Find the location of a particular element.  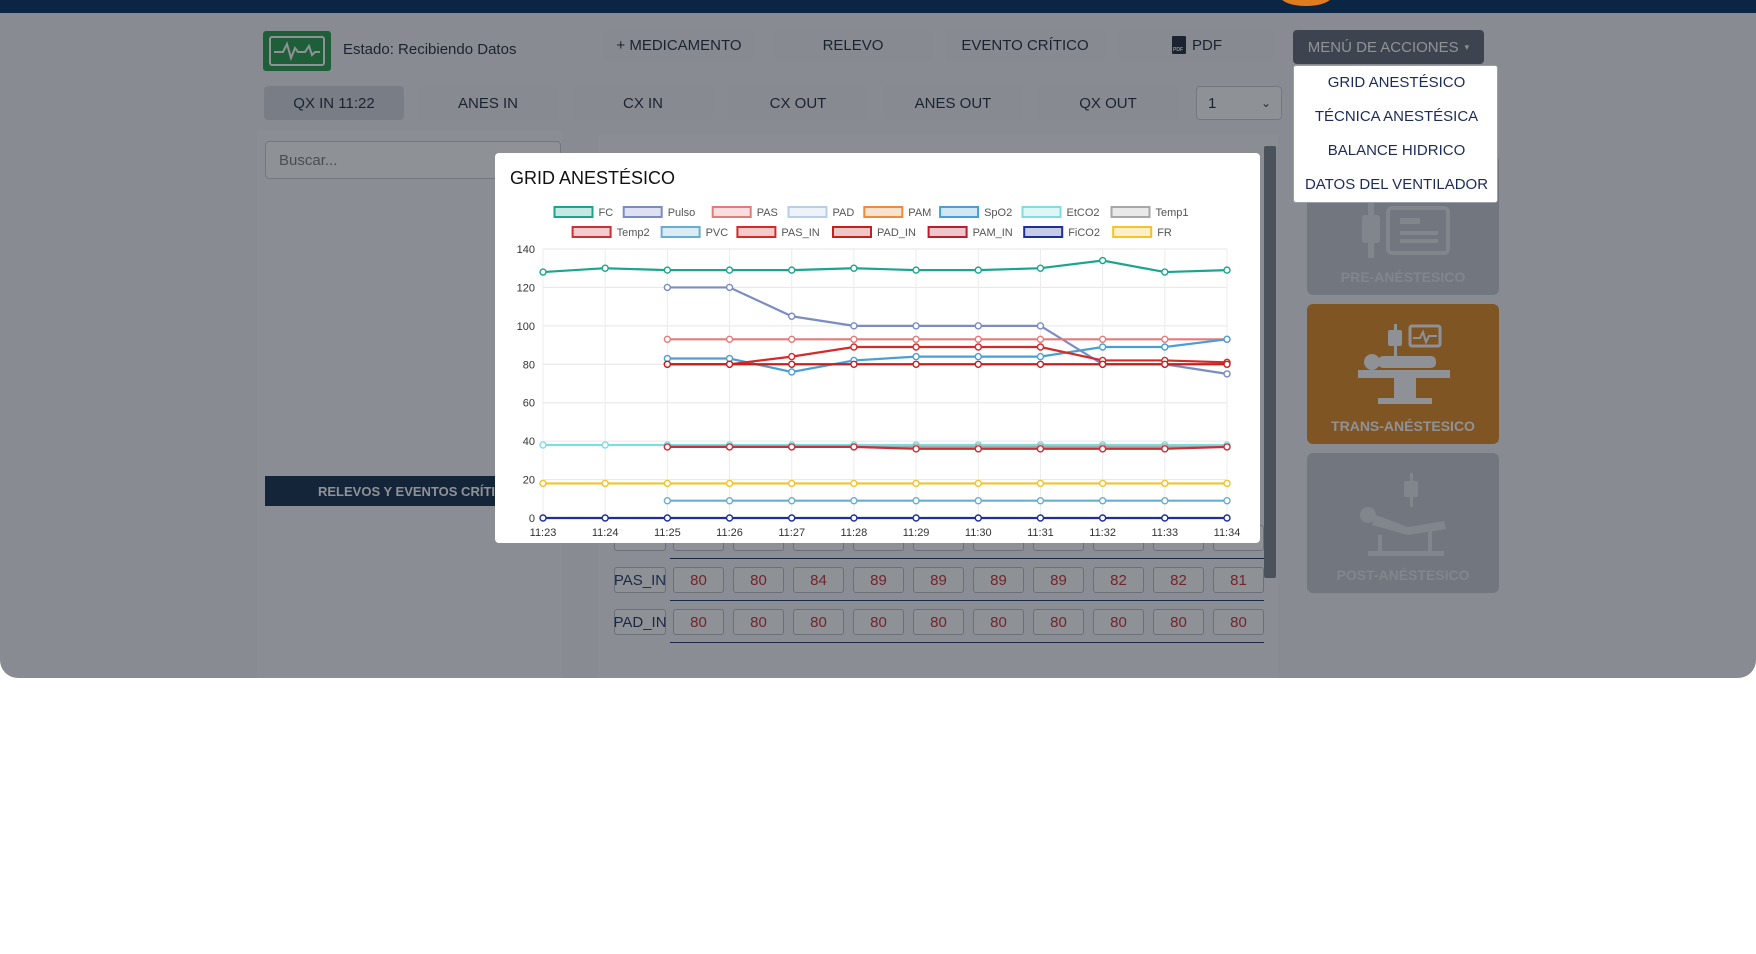

y-tick-label: 100 is located at coordinates (526, 327).